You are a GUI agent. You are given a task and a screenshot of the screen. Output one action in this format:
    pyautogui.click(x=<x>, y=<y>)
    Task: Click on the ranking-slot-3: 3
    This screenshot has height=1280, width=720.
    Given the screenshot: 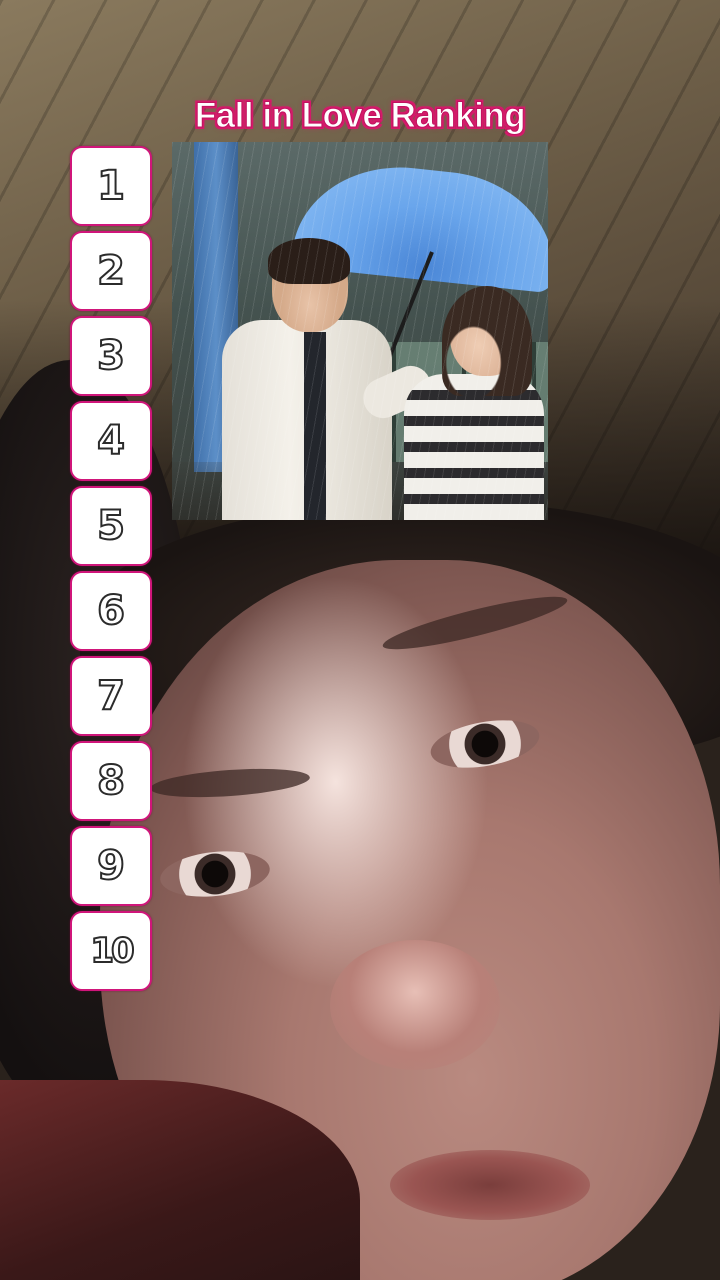 What is the action you would take?
    pyautogui.click(x=111, y=356)
    